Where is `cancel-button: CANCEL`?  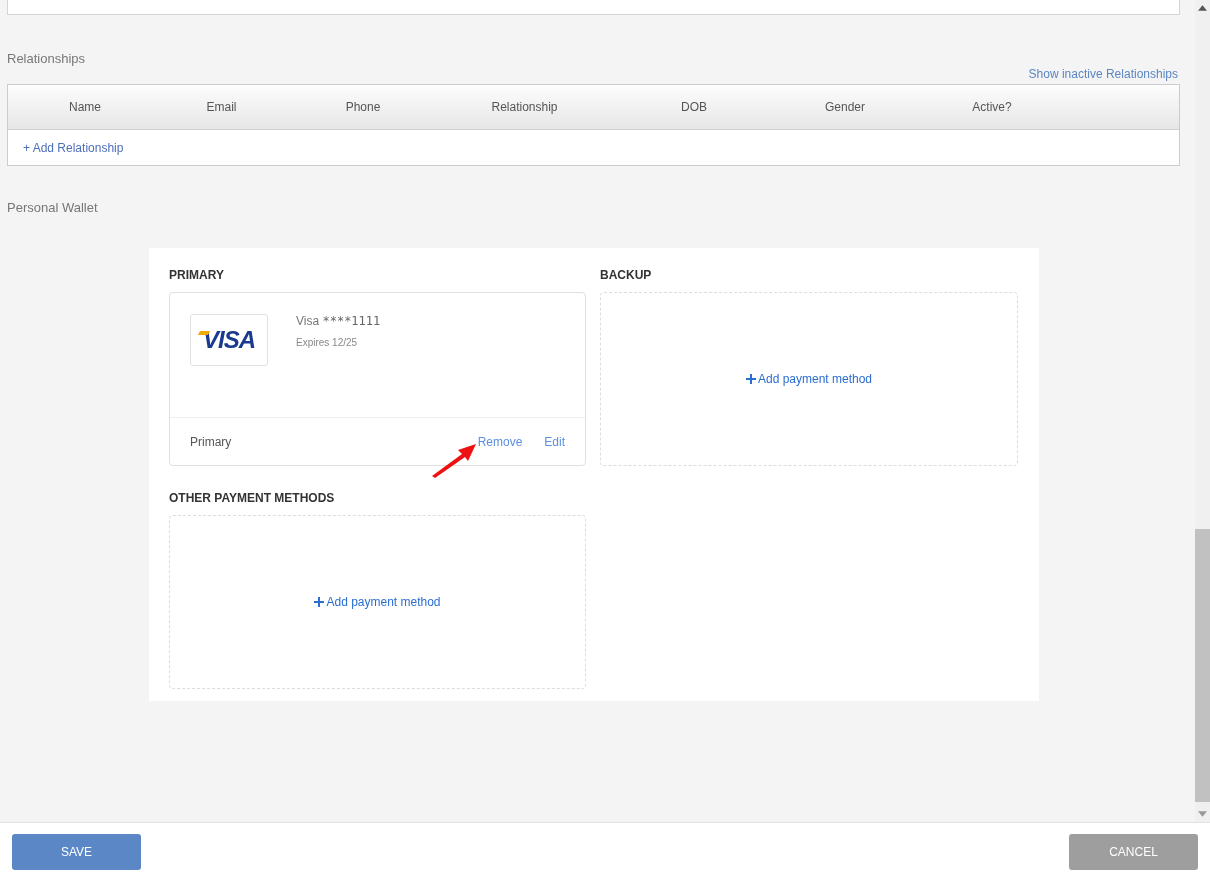 cancel-button: CANCEL is located at coordinates (1133, 851).